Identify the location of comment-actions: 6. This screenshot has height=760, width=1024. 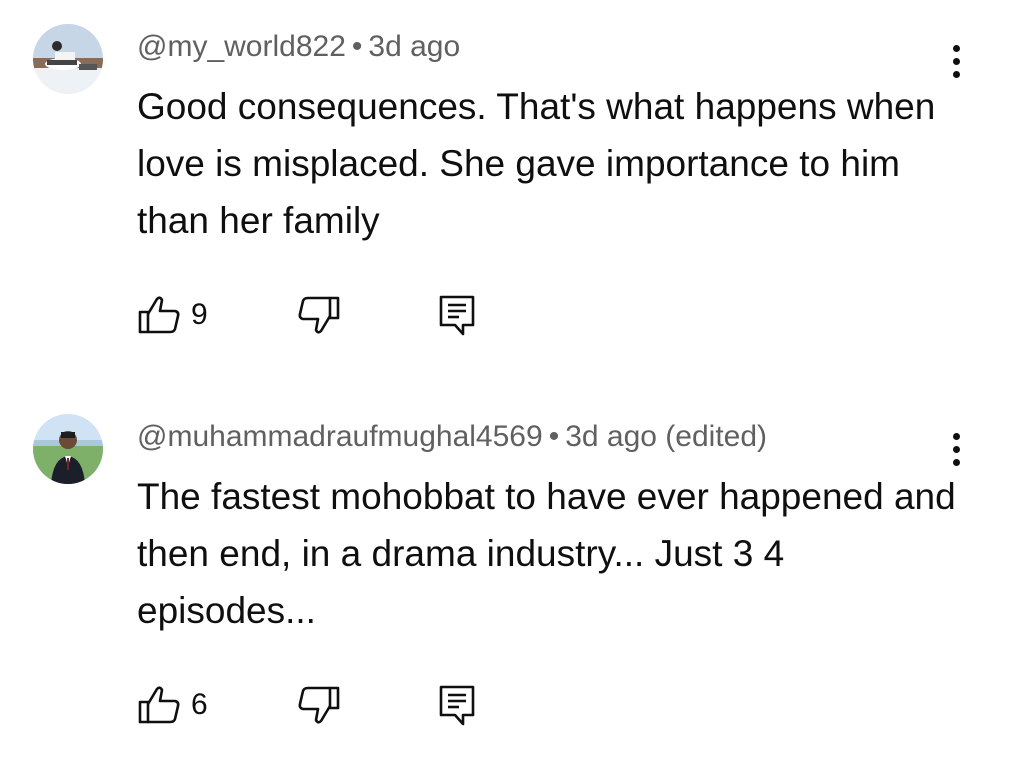
(337, 705).